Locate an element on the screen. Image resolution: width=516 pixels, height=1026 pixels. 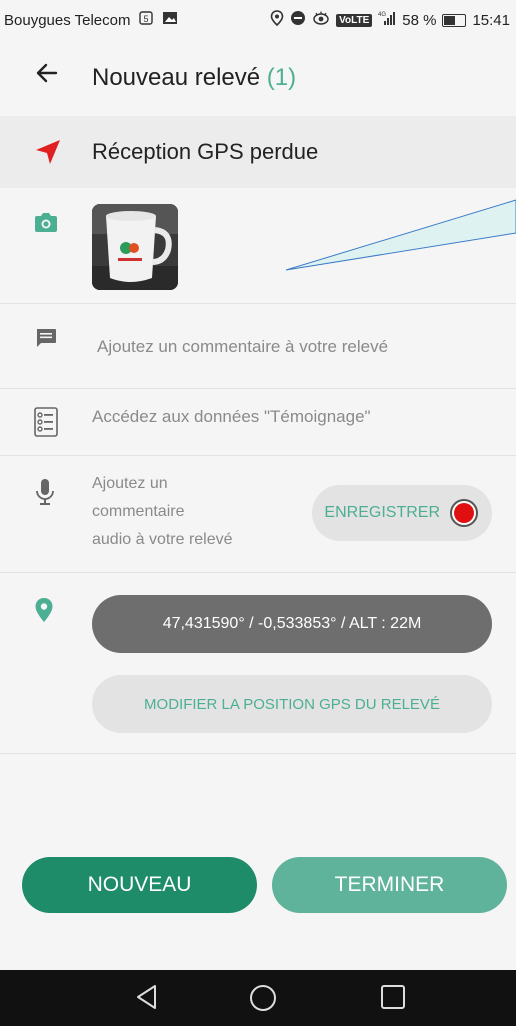
record-button: ENREGISTRER is located at coordinates (402, 513).